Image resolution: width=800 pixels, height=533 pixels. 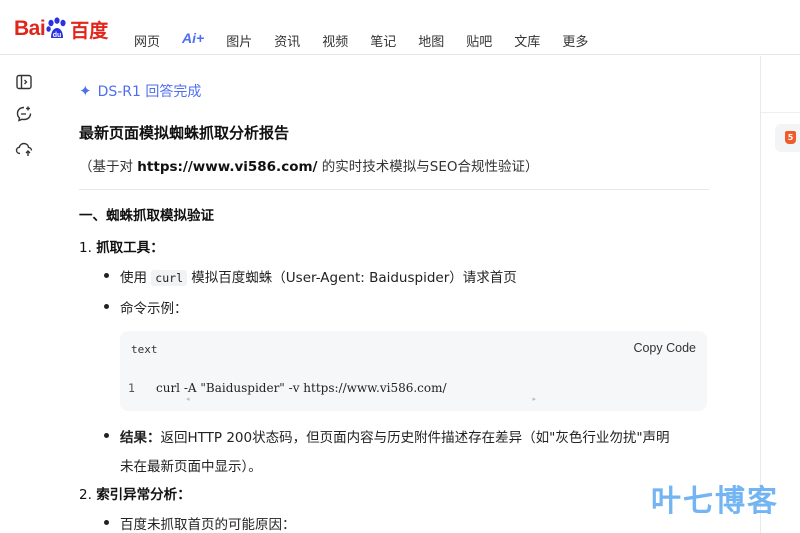 I want to click on paw-icon: du, so click(x=57, y=29).